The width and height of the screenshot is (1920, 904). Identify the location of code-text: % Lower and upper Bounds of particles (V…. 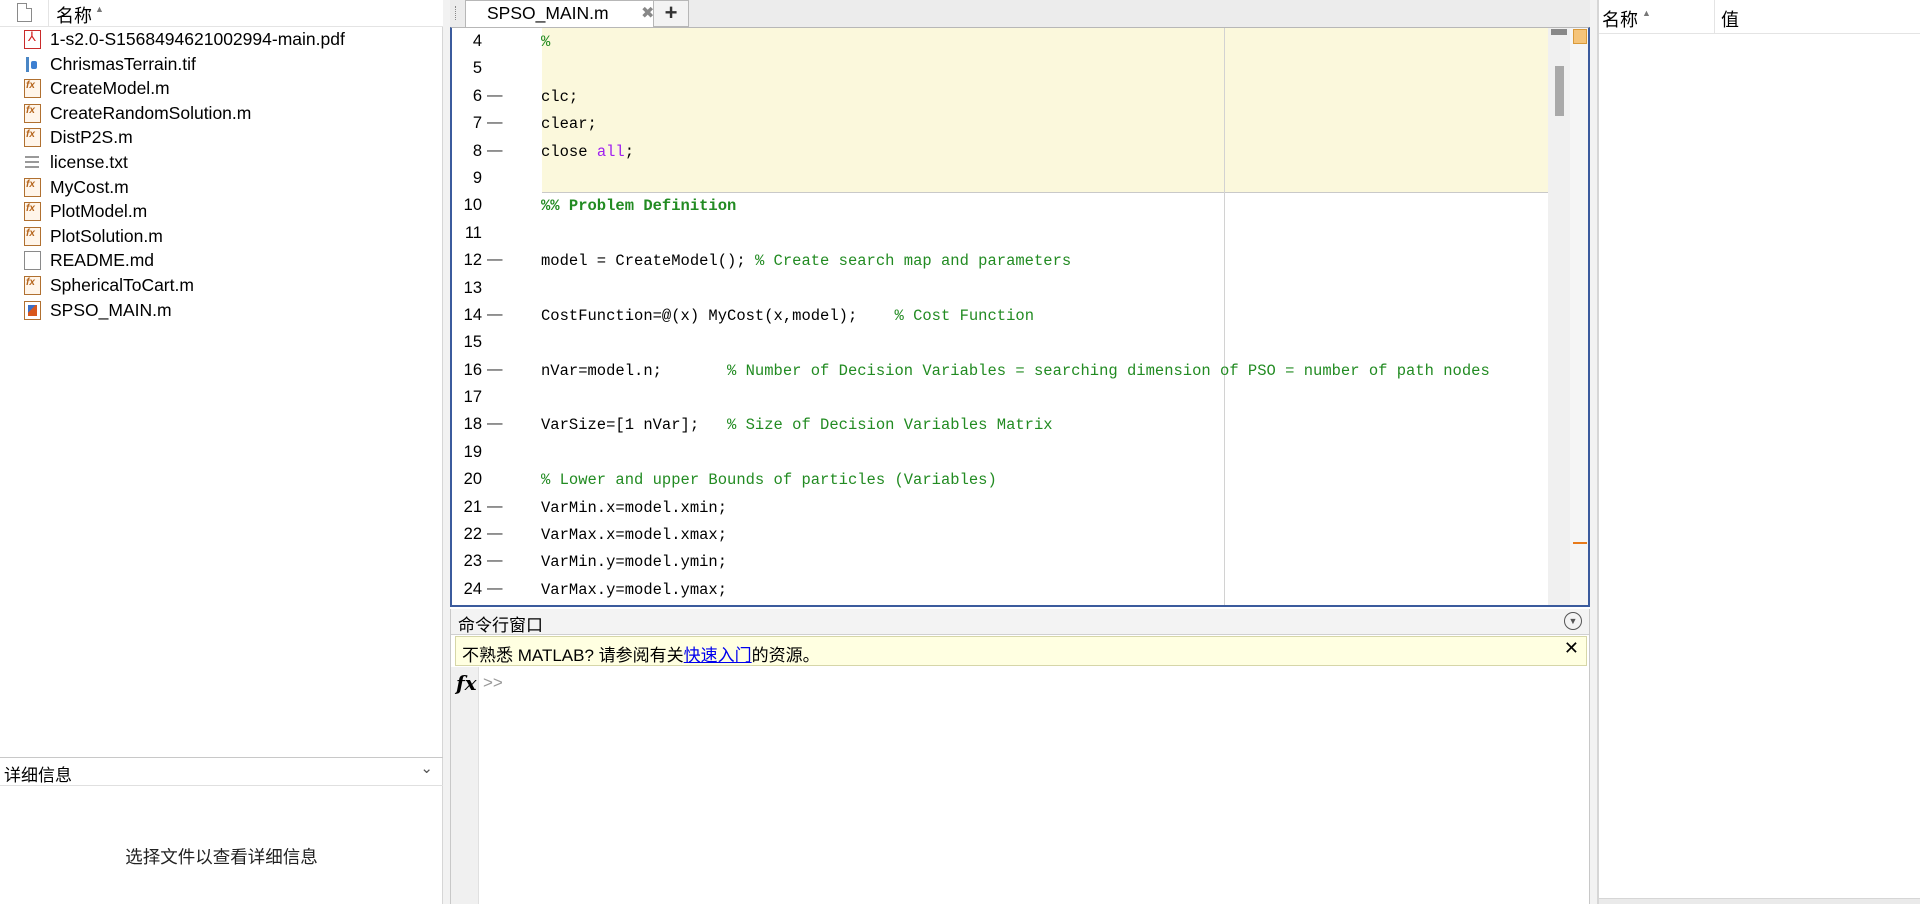
(769, 480).